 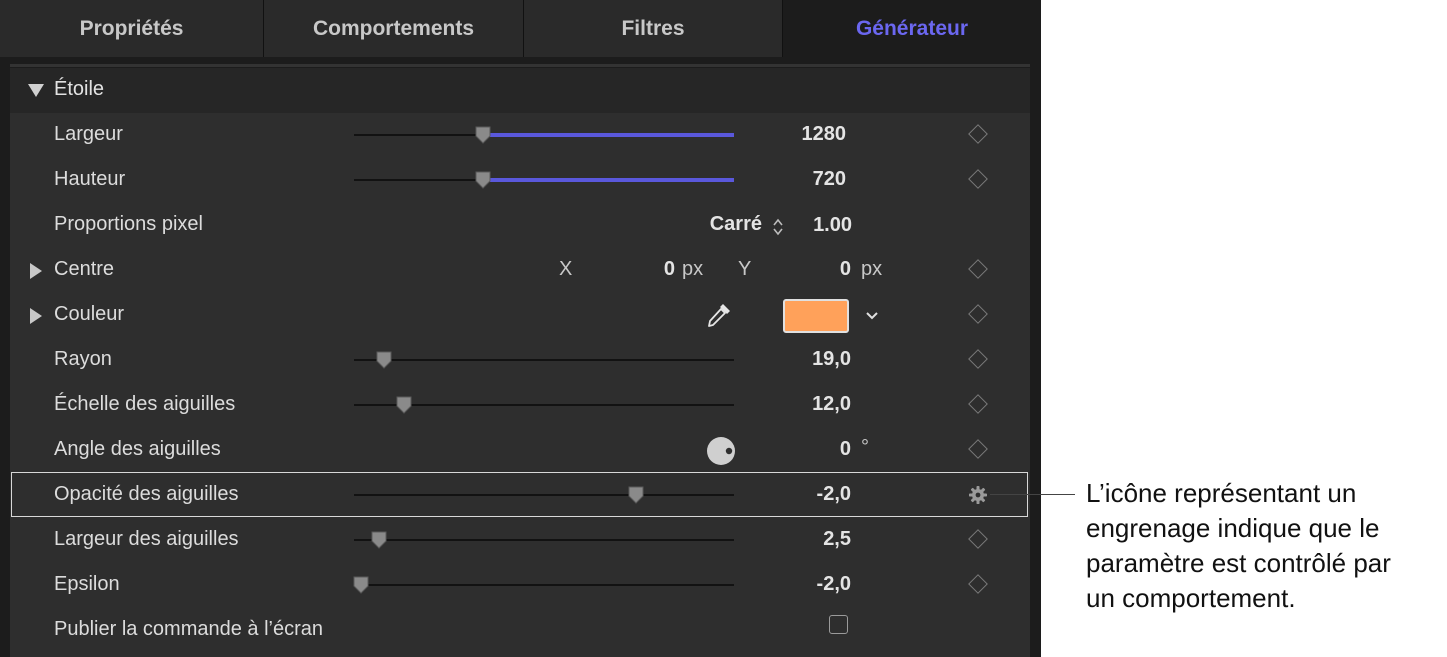 What do you see at coordinates (721, 451) in the screenshot?
I see `angle-dial-icon` at bounding box center [721, 451].